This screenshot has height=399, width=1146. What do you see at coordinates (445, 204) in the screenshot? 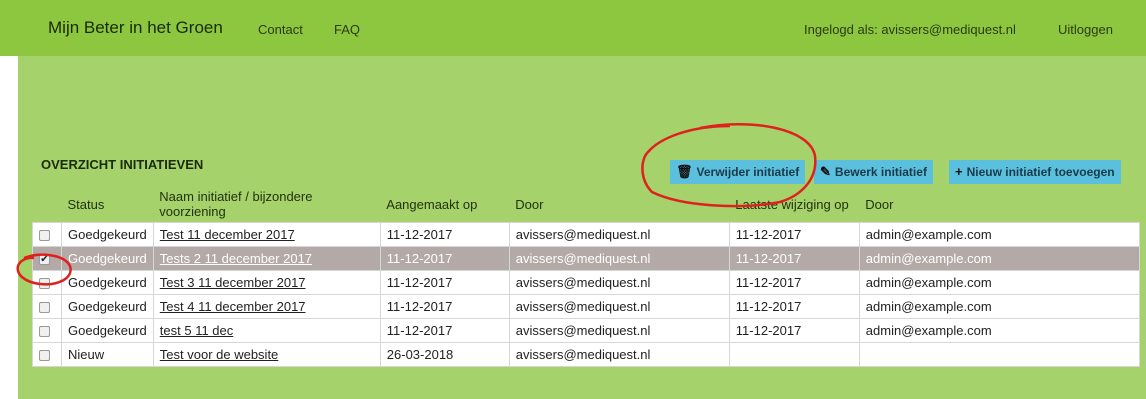
I see `col-created: Aangemaakt op` at bounding box center [445, 204].